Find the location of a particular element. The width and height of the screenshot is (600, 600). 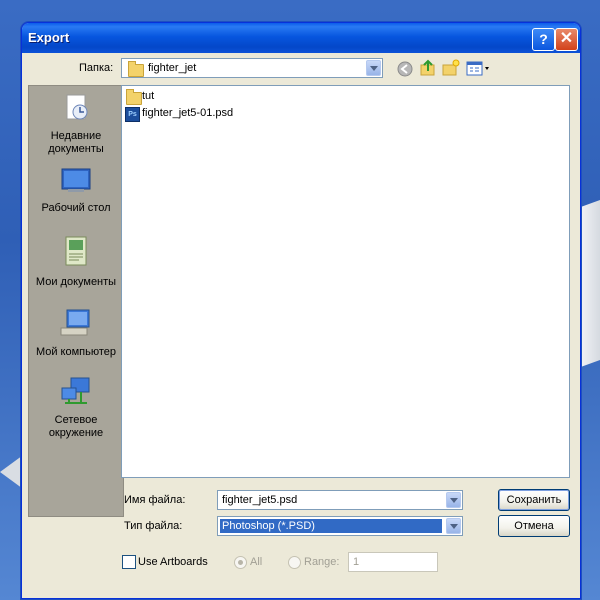

all-radio is located at coordinates (240, 562).